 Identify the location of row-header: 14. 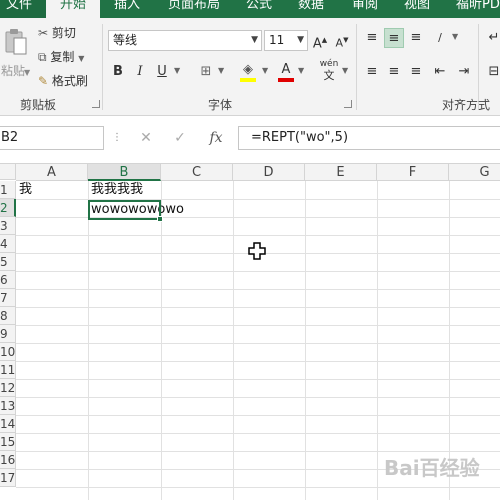
(8, 424).